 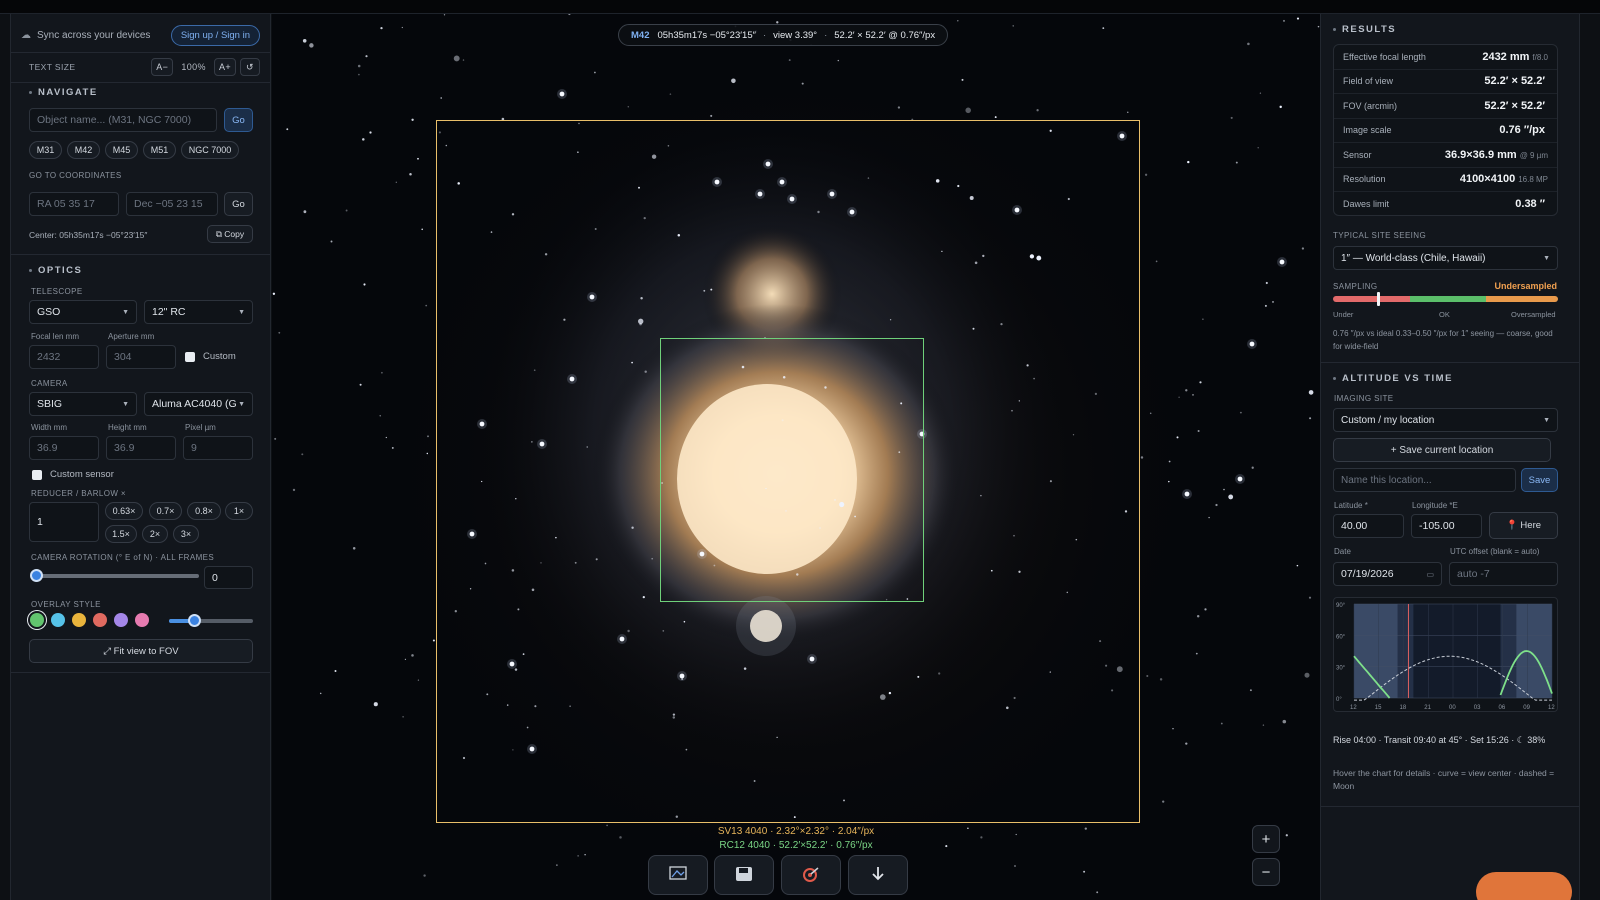 I want to click on target-icon, so click(x=811, y=875).